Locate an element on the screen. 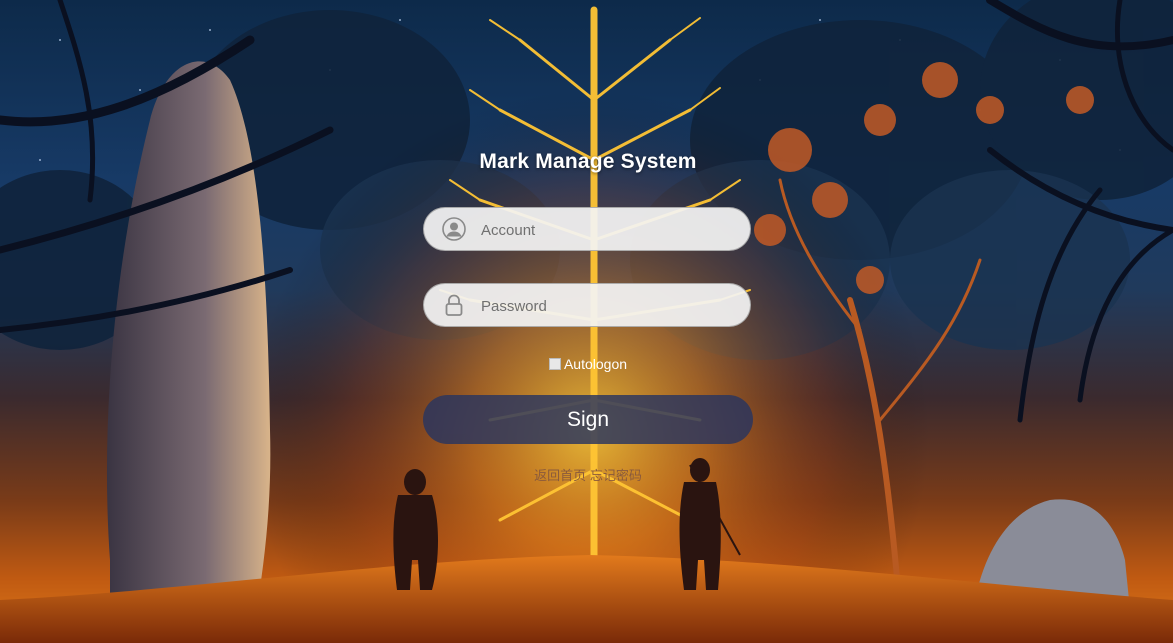 The image size is (1173, 643). autologon-checkbox is located at coordinates (554, 364).